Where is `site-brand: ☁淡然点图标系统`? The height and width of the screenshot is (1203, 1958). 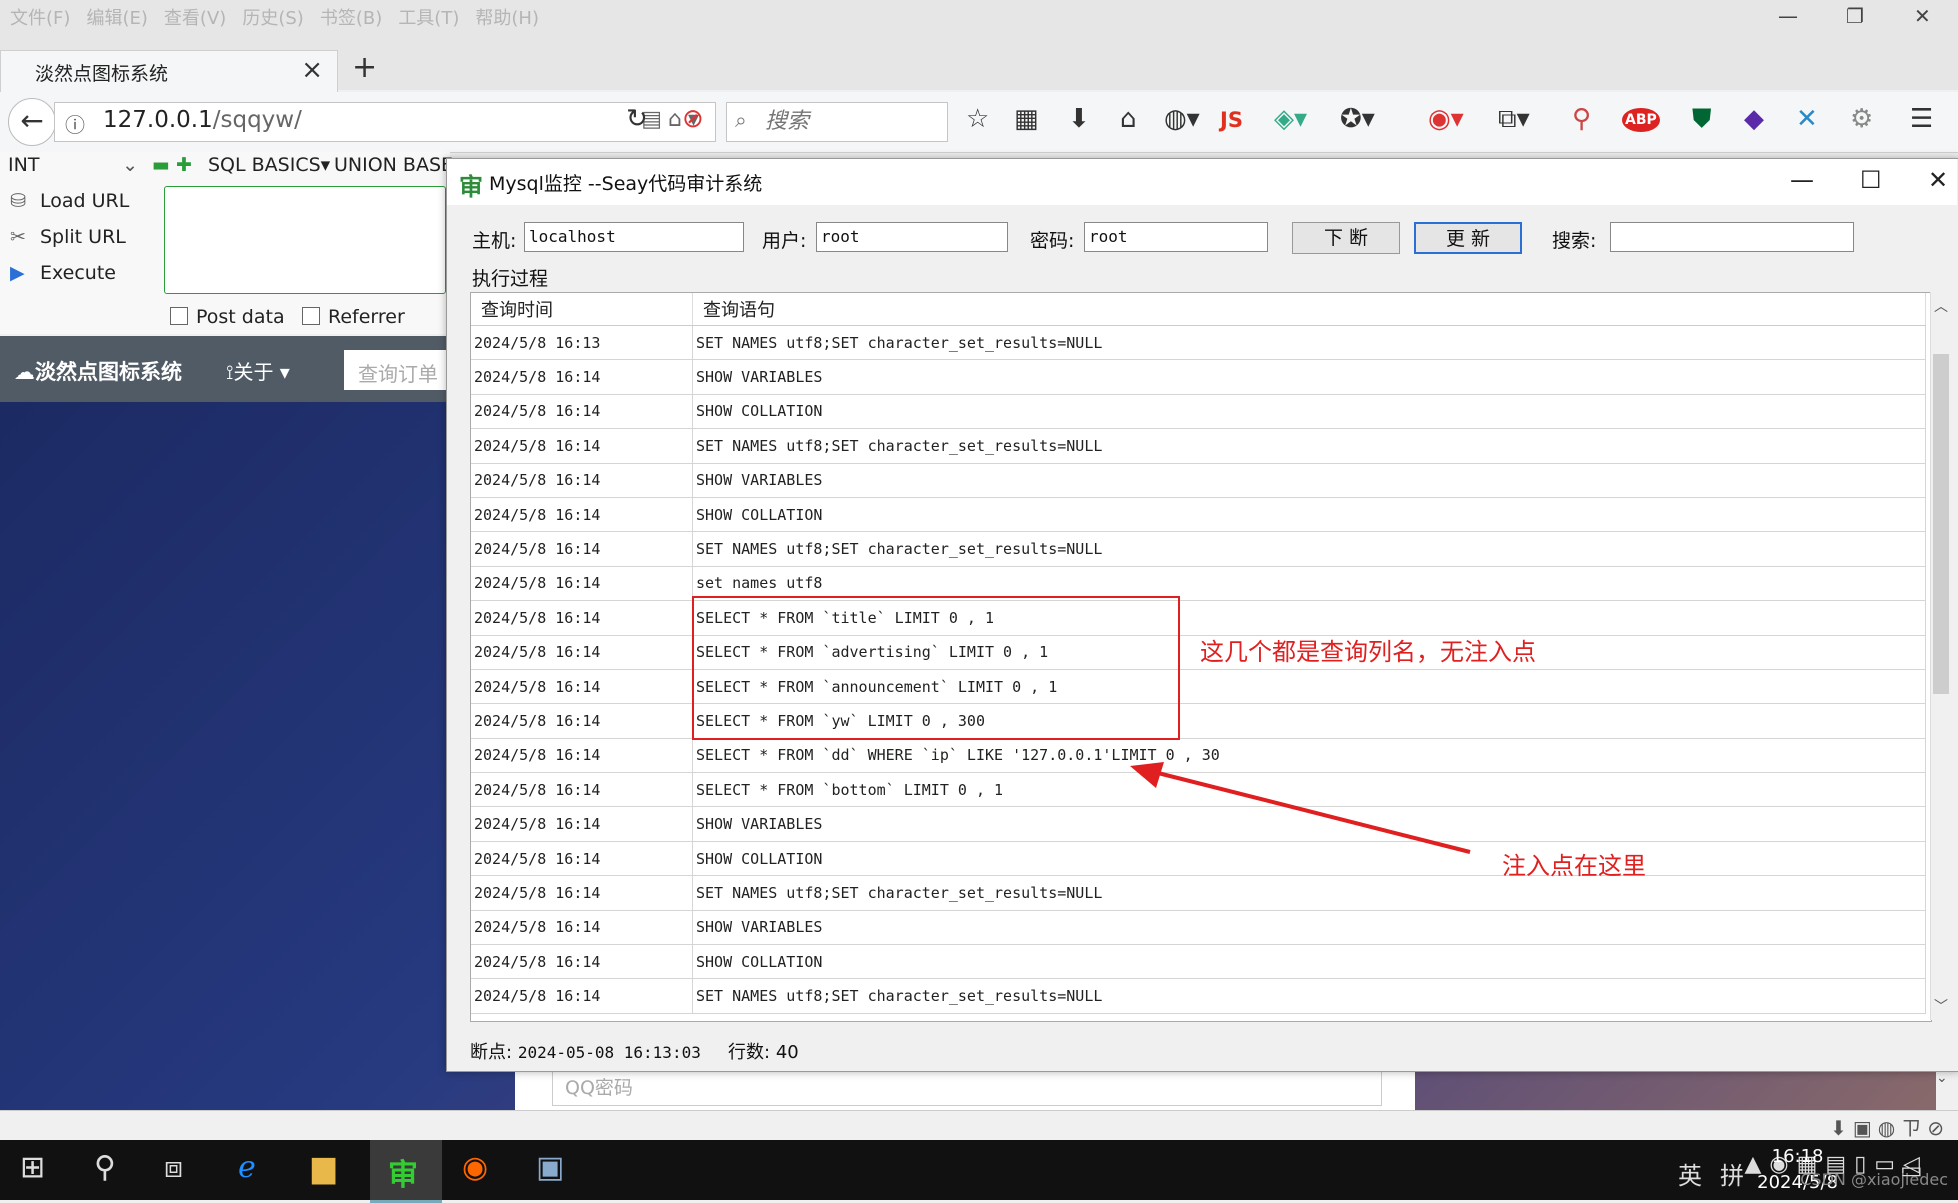
site-brand: ☁淡然点图标系统 is located at coordinates (98, 371).